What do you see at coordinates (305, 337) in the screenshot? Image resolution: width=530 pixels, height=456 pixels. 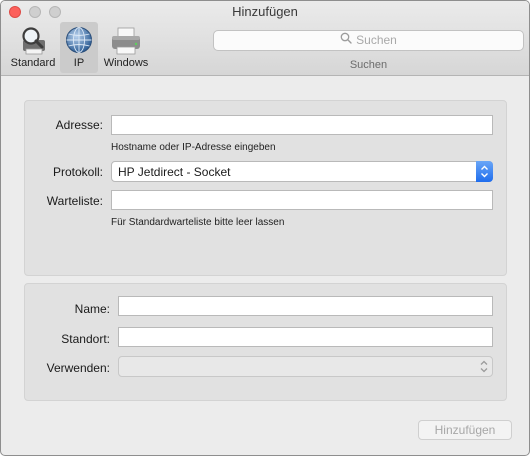 I see `location-field` at bounding box center [305, 337].